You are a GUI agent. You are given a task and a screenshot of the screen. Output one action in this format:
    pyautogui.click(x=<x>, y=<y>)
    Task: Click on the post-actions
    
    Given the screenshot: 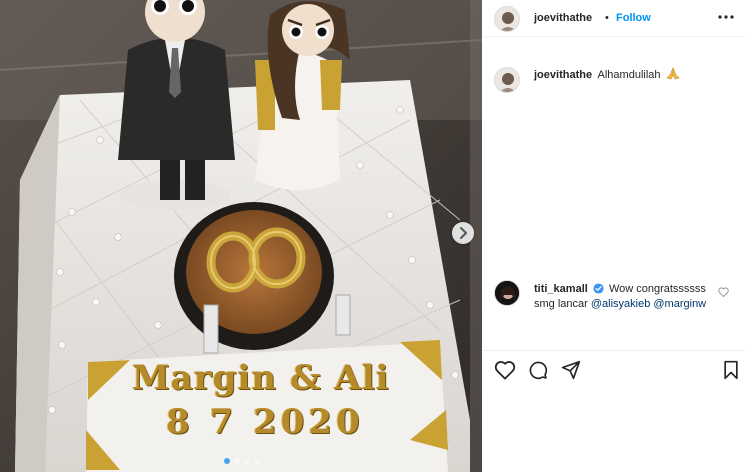 What is the action you would take?
    pyautogui.click(x=613, y=370)
    